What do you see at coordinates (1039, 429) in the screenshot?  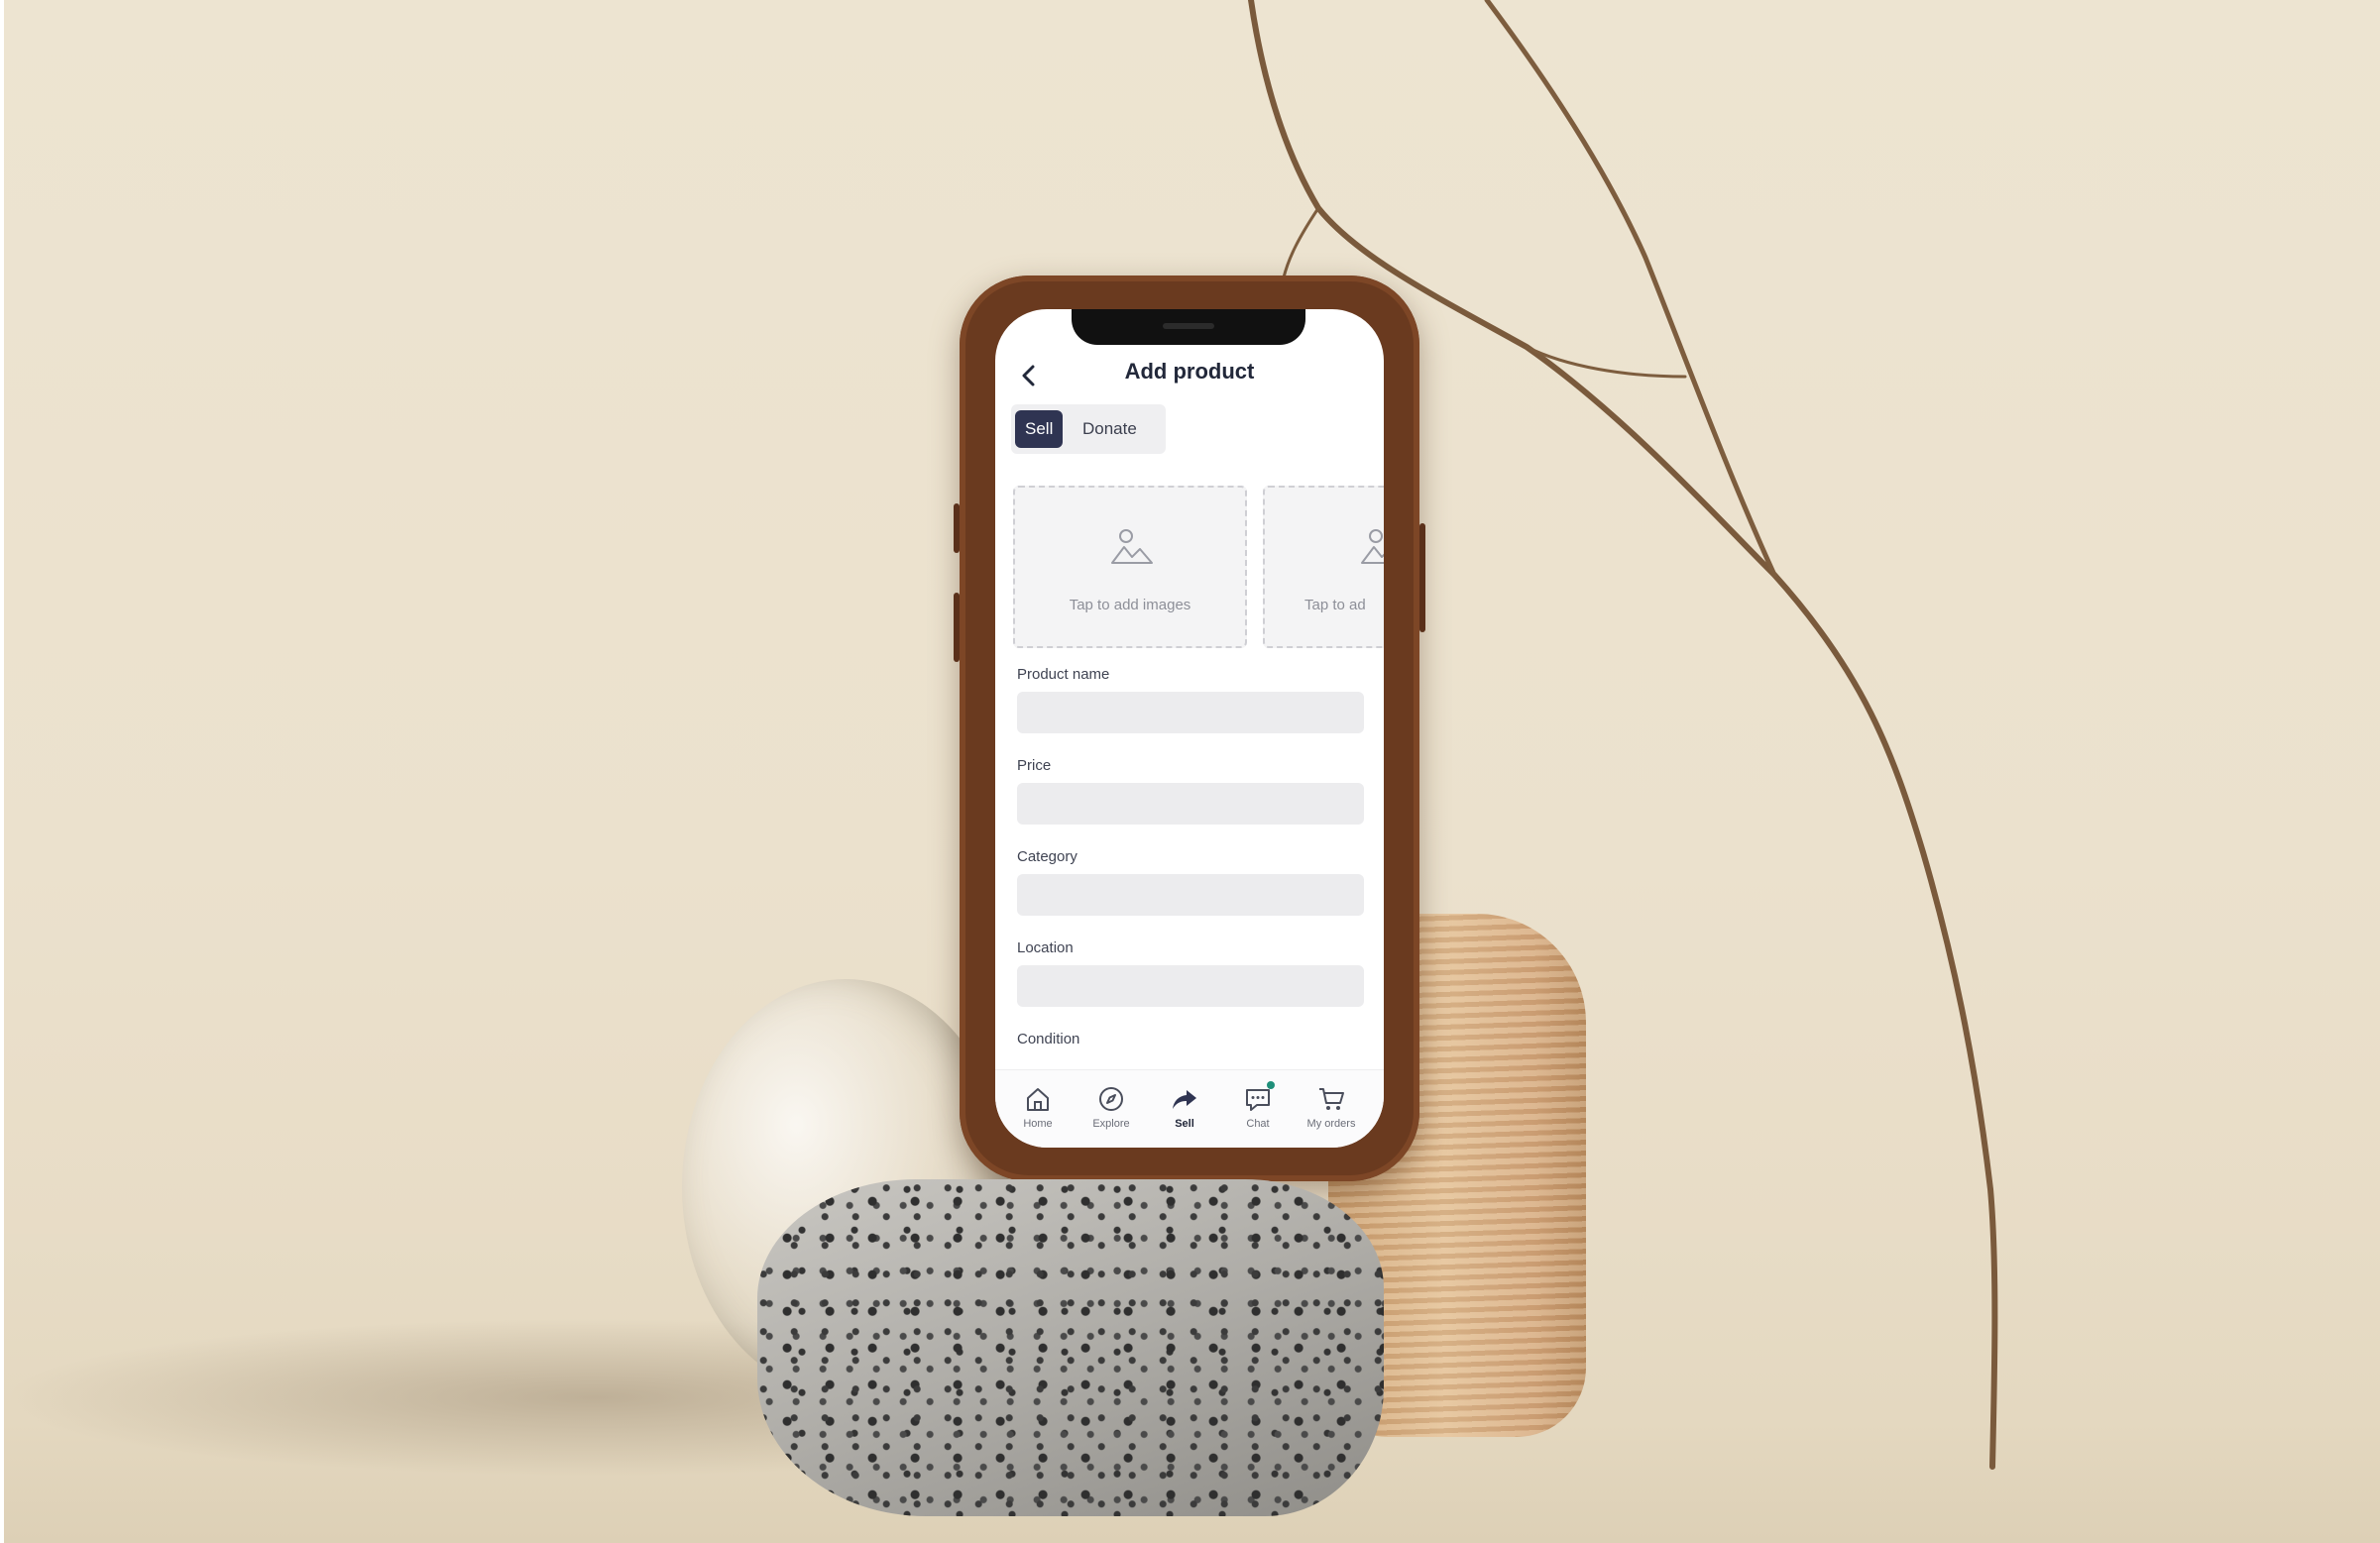 I see `toggle-option-sell: Sell` at bounding box center [1039, 429].